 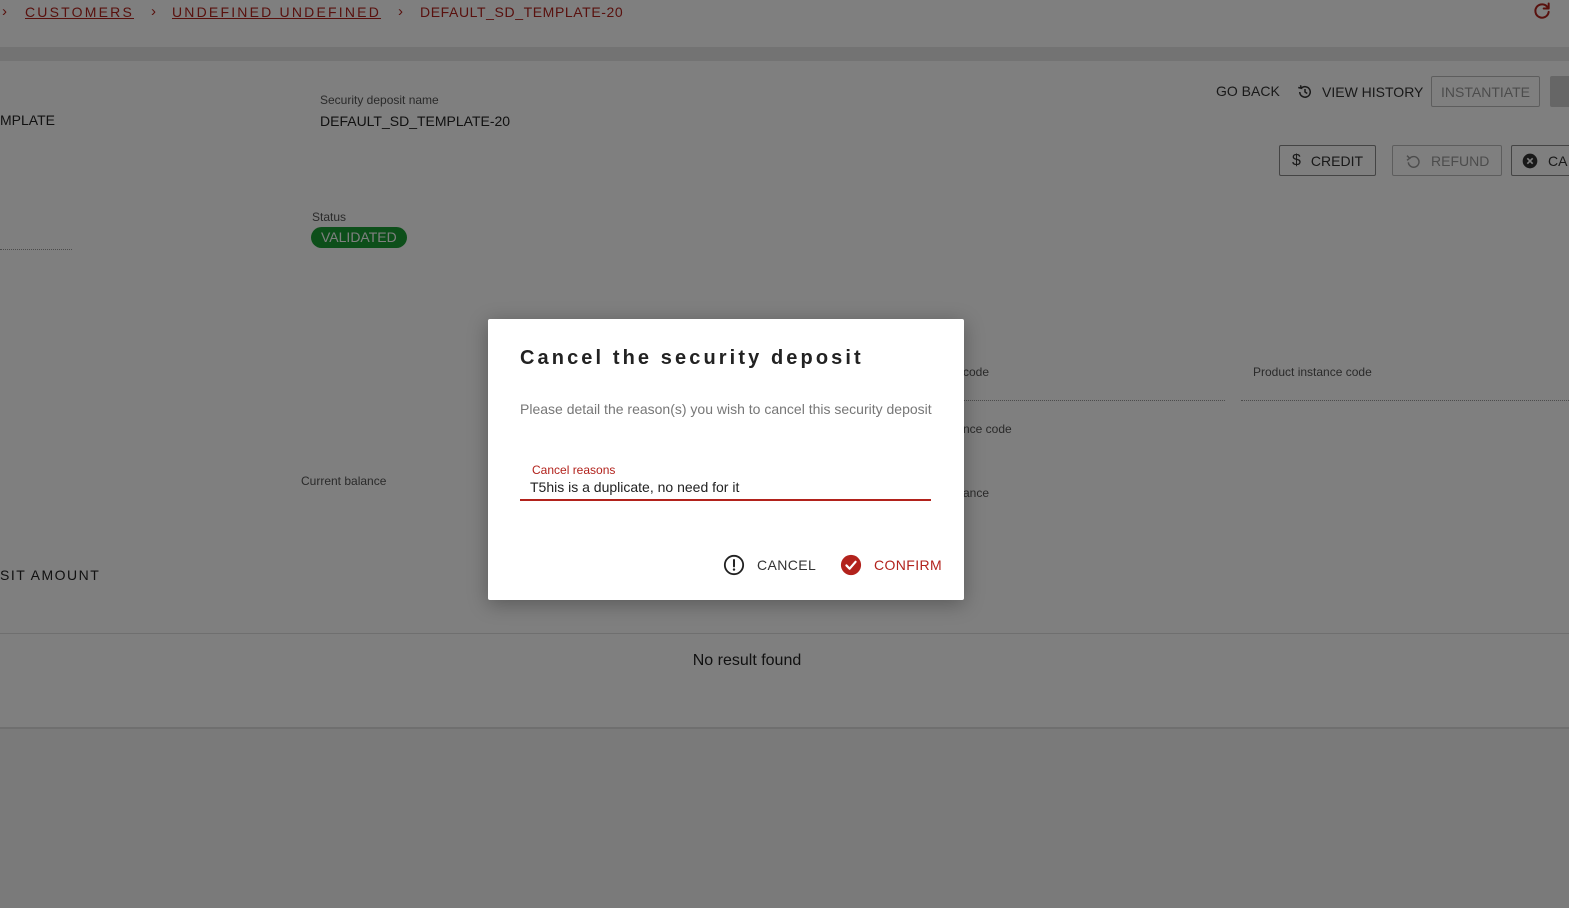 What do you see at coordinates (734, 565) in the screenshot?
I see `alert-circle-icon` at bounding box center [734, 565].